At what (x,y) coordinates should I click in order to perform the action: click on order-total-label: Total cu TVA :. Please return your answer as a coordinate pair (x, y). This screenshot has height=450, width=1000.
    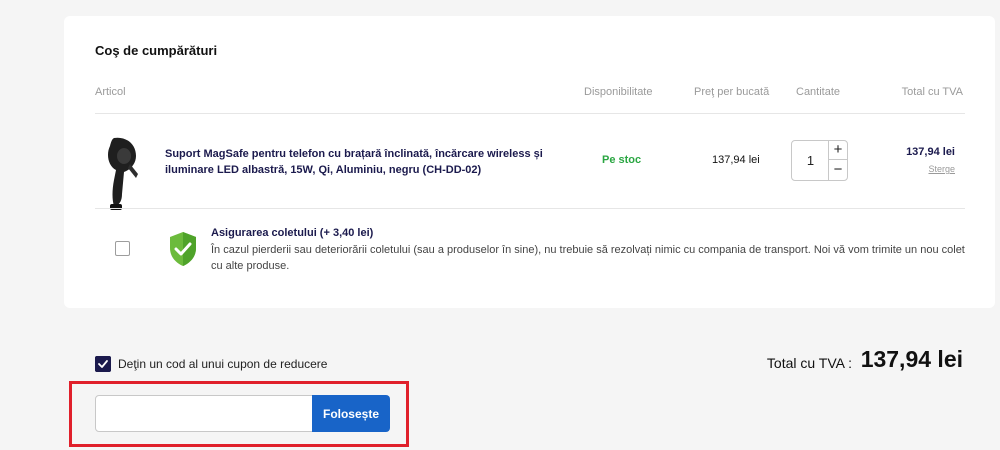
    Looking at the image, I should click on (809, 363).